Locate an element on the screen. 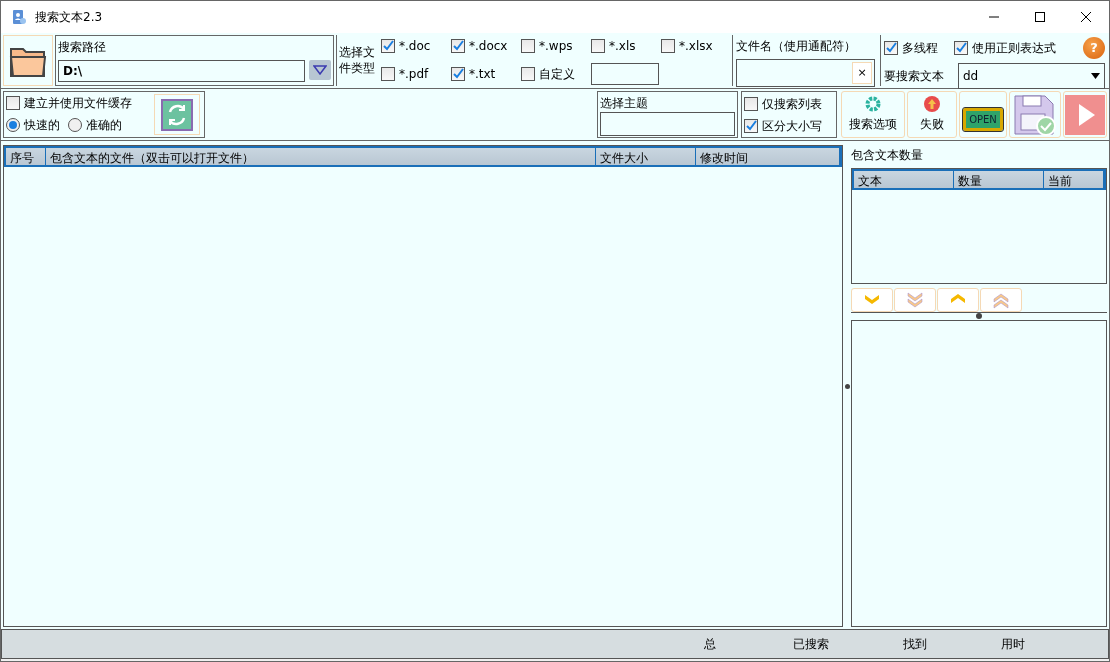 The image size is (1110, 662). file-type-label: *.xls is located at coordinates (622, 46).